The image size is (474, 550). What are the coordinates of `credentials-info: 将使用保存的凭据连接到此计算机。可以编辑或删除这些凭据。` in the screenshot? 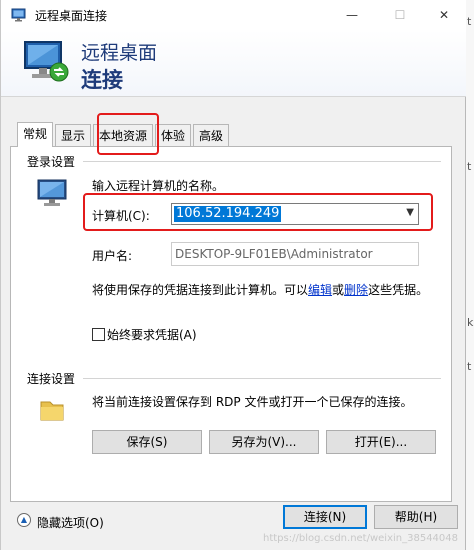 It's located at (260, 289).